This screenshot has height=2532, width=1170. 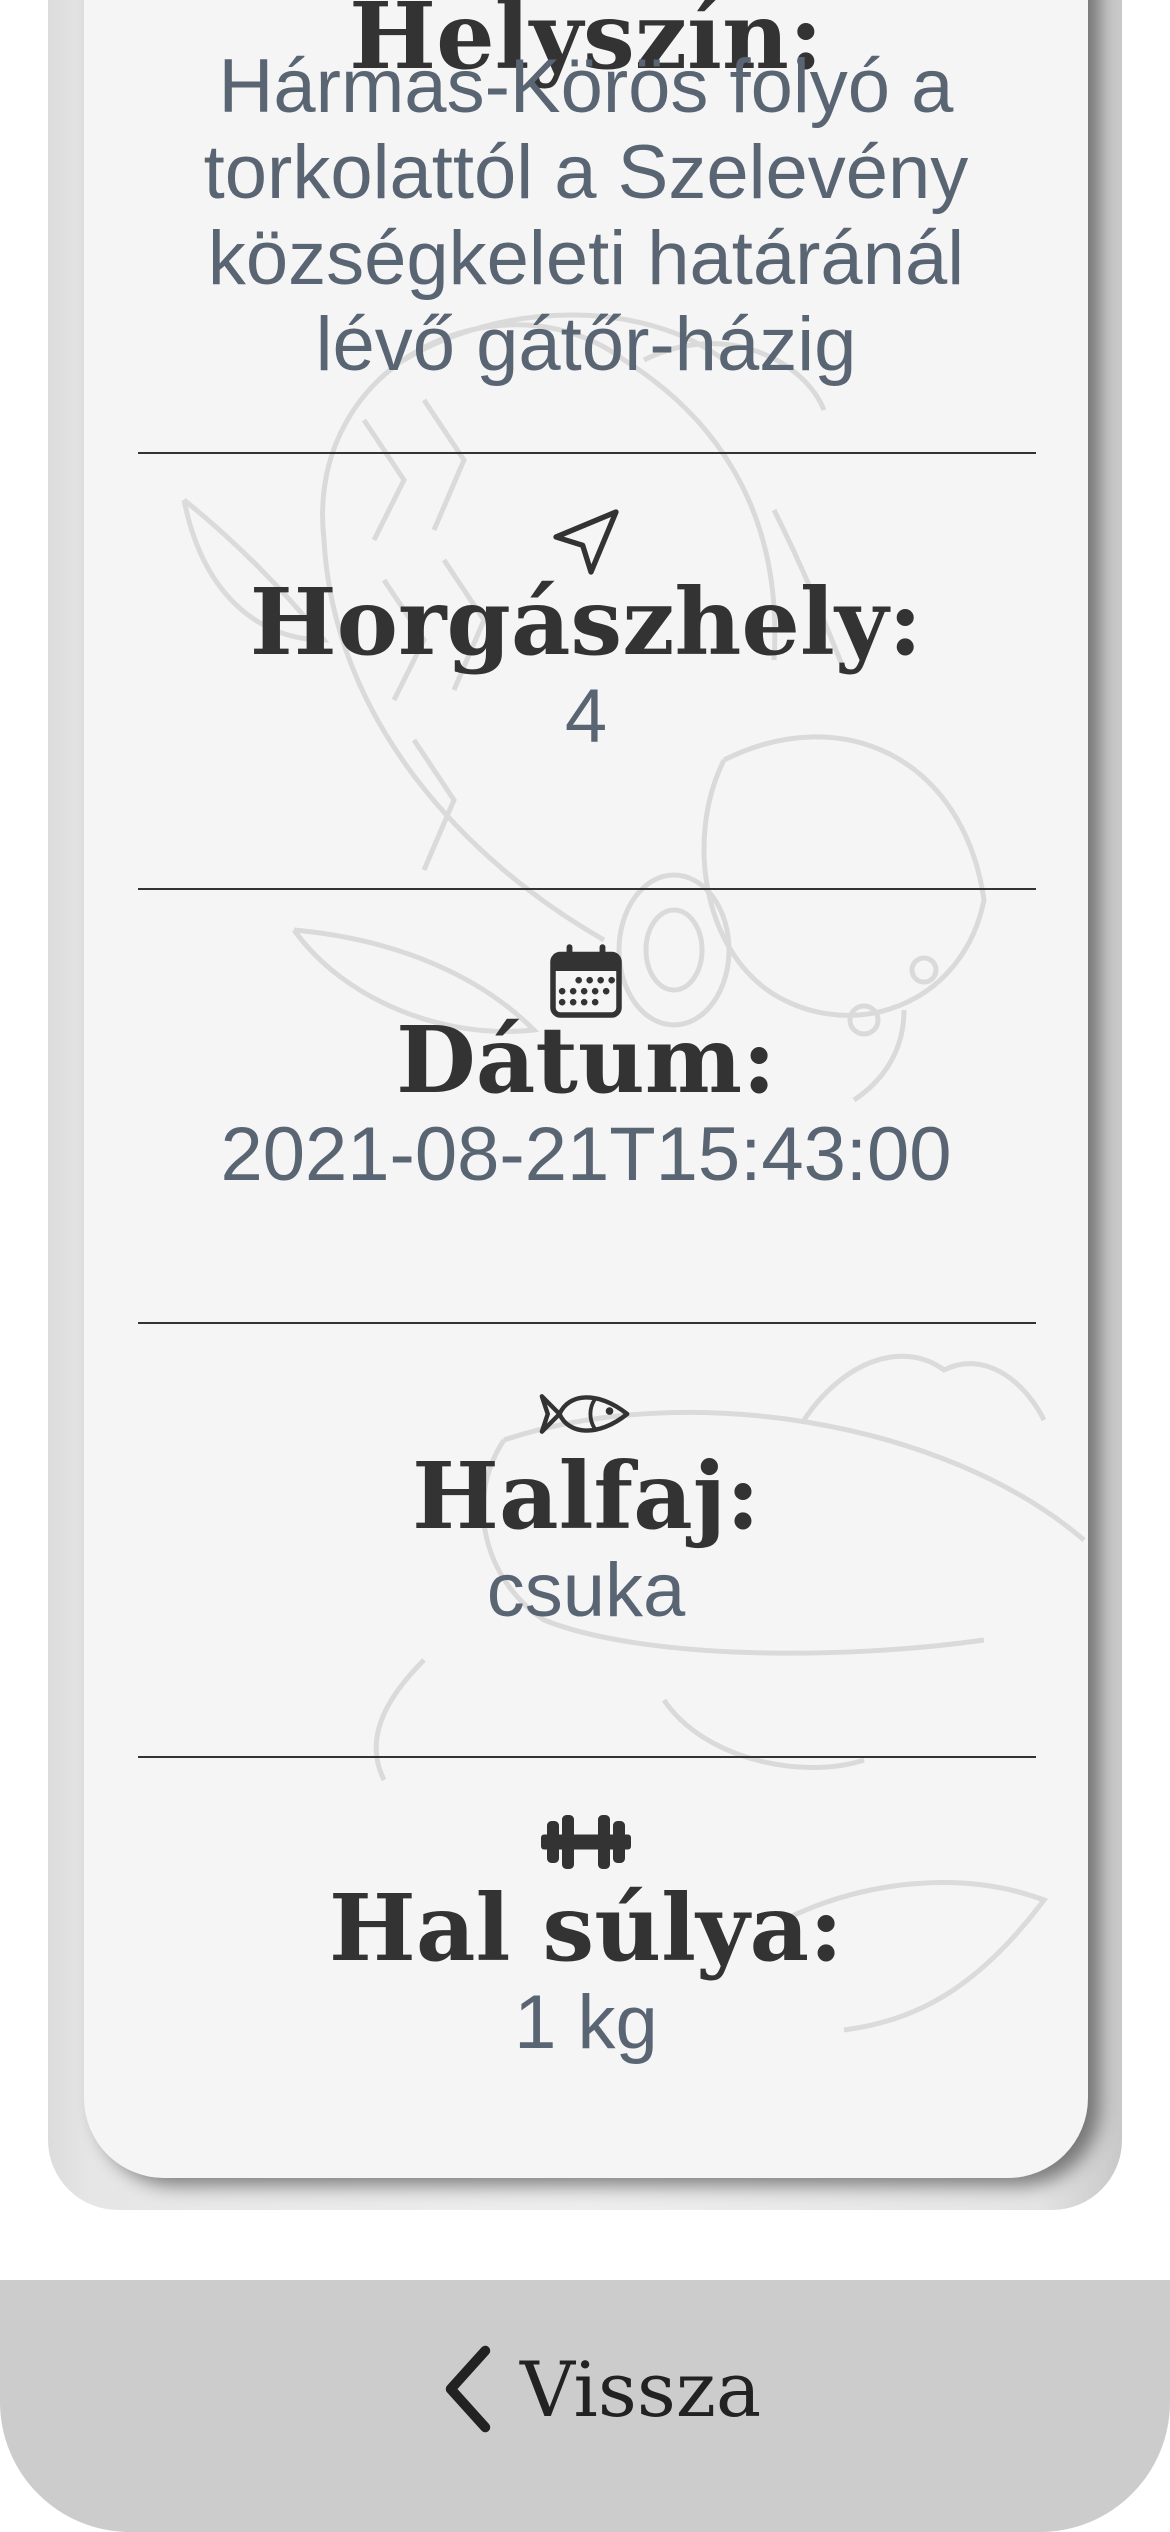 What do you see at coordinates (584, 1414) in the screenshot?
I see `fish-icon` at bounding box center [584, 1414].